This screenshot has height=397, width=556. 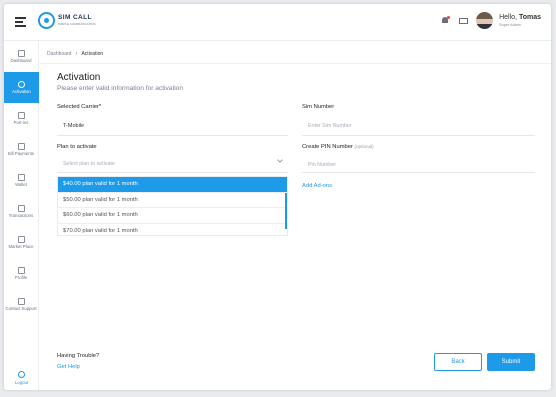 I want to click on sidebar-item-dashboard: Dashboard, so click(x=21, y=56).